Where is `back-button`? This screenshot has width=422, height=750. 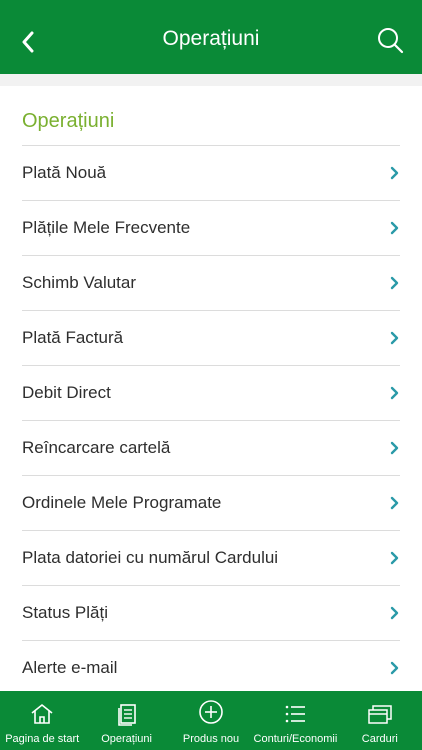 back-button is located at coordinates (28, 42).